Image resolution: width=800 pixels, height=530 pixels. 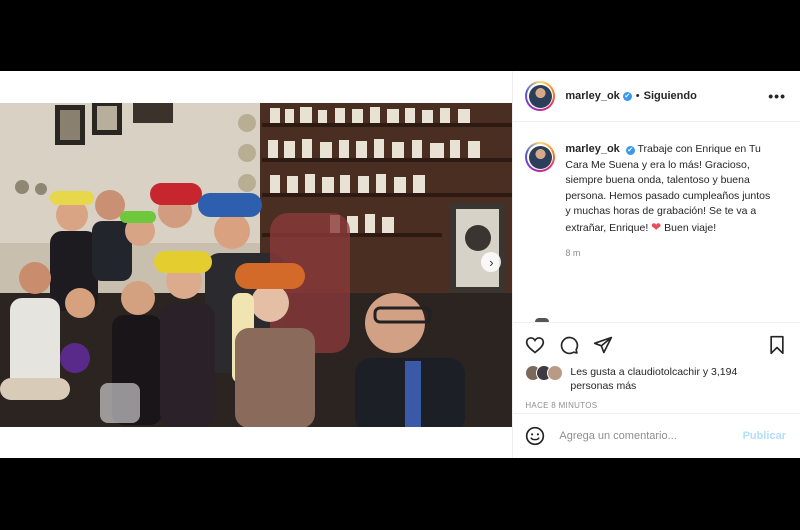 I want to click on follow-status-button: Siguiendo, so click(x=670, y=96).